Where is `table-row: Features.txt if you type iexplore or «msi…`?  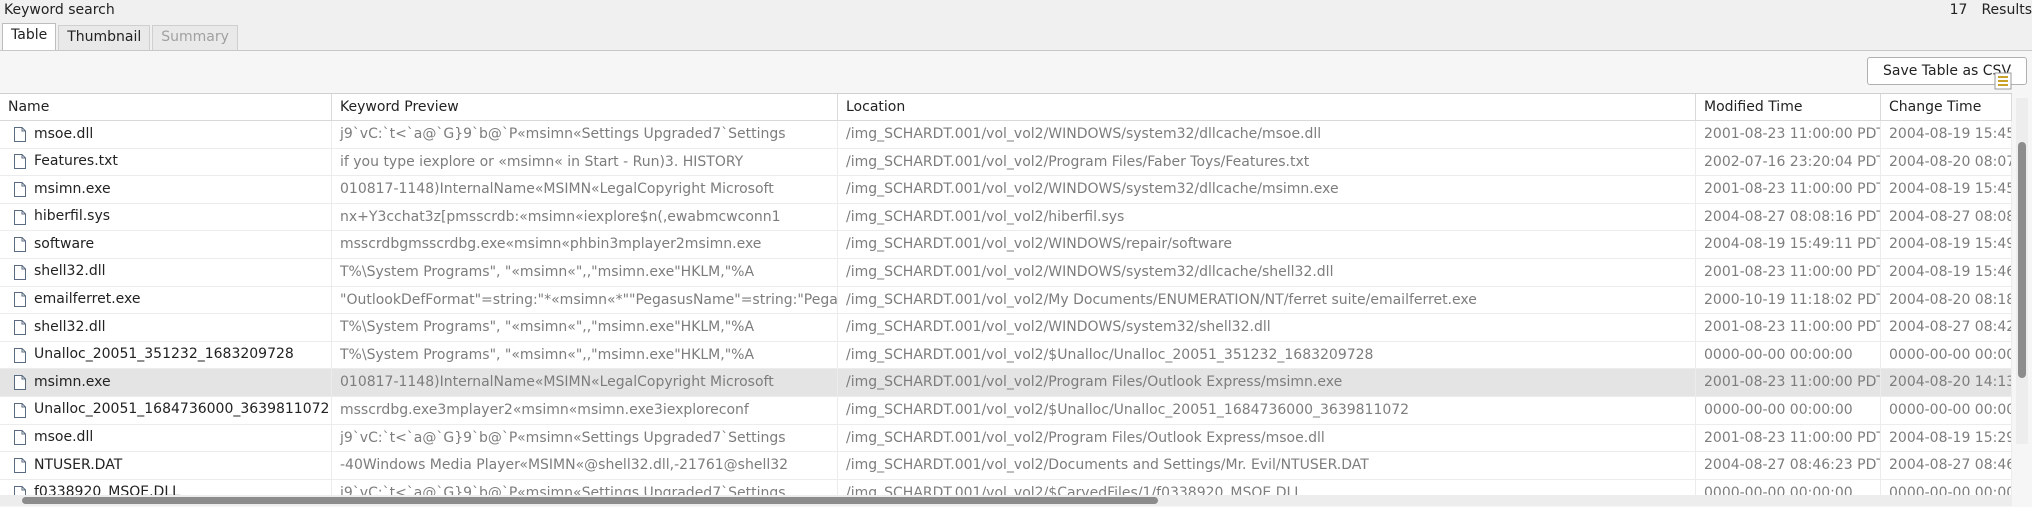 table-row: Features.txt if you type iexplore or «msi… is located at coordinates (1006, 162).